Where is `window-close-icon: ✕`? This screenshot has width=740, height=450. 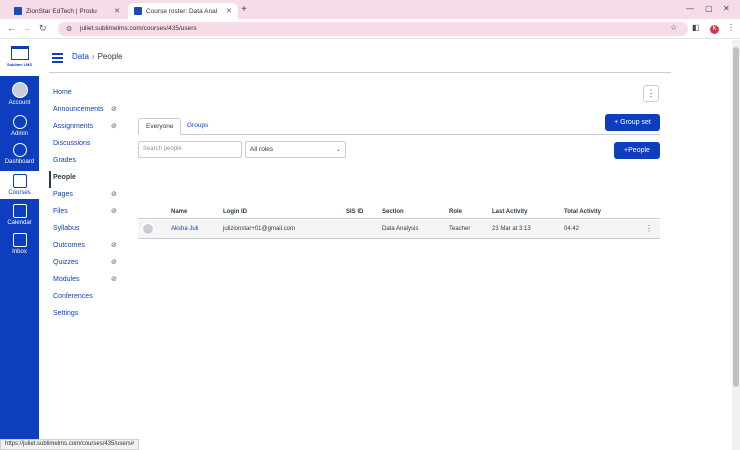
window-close-icon: ✕ is located at coordinates (726, 8).